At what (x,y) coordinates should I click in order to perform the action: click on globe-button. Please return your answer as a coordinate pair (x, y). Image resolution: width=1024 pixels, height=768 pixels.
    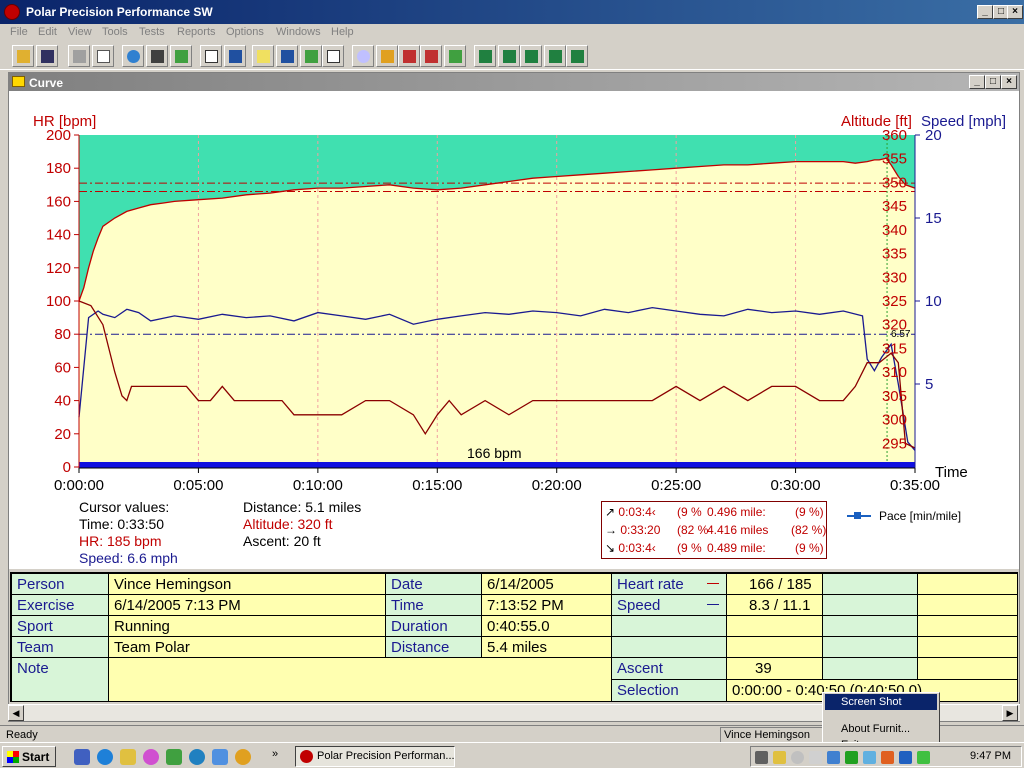
    Looking at the image, I should click on (133, 56).